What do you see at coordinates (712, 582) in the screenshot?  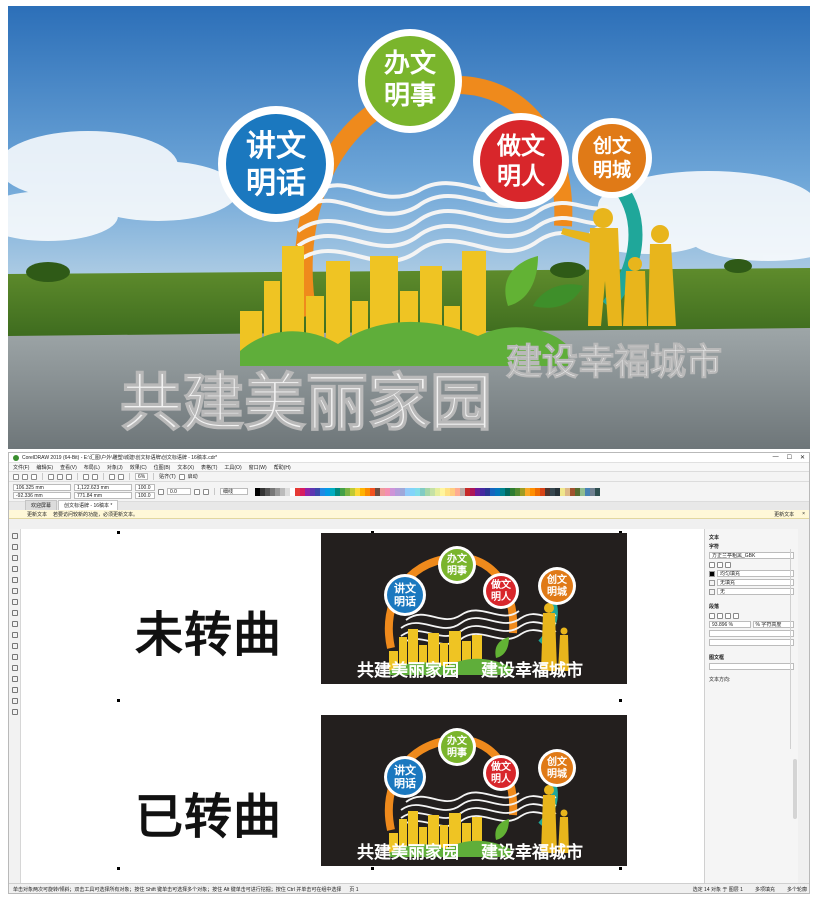 I see `bg-swatch` at bounding box center [712, 582].